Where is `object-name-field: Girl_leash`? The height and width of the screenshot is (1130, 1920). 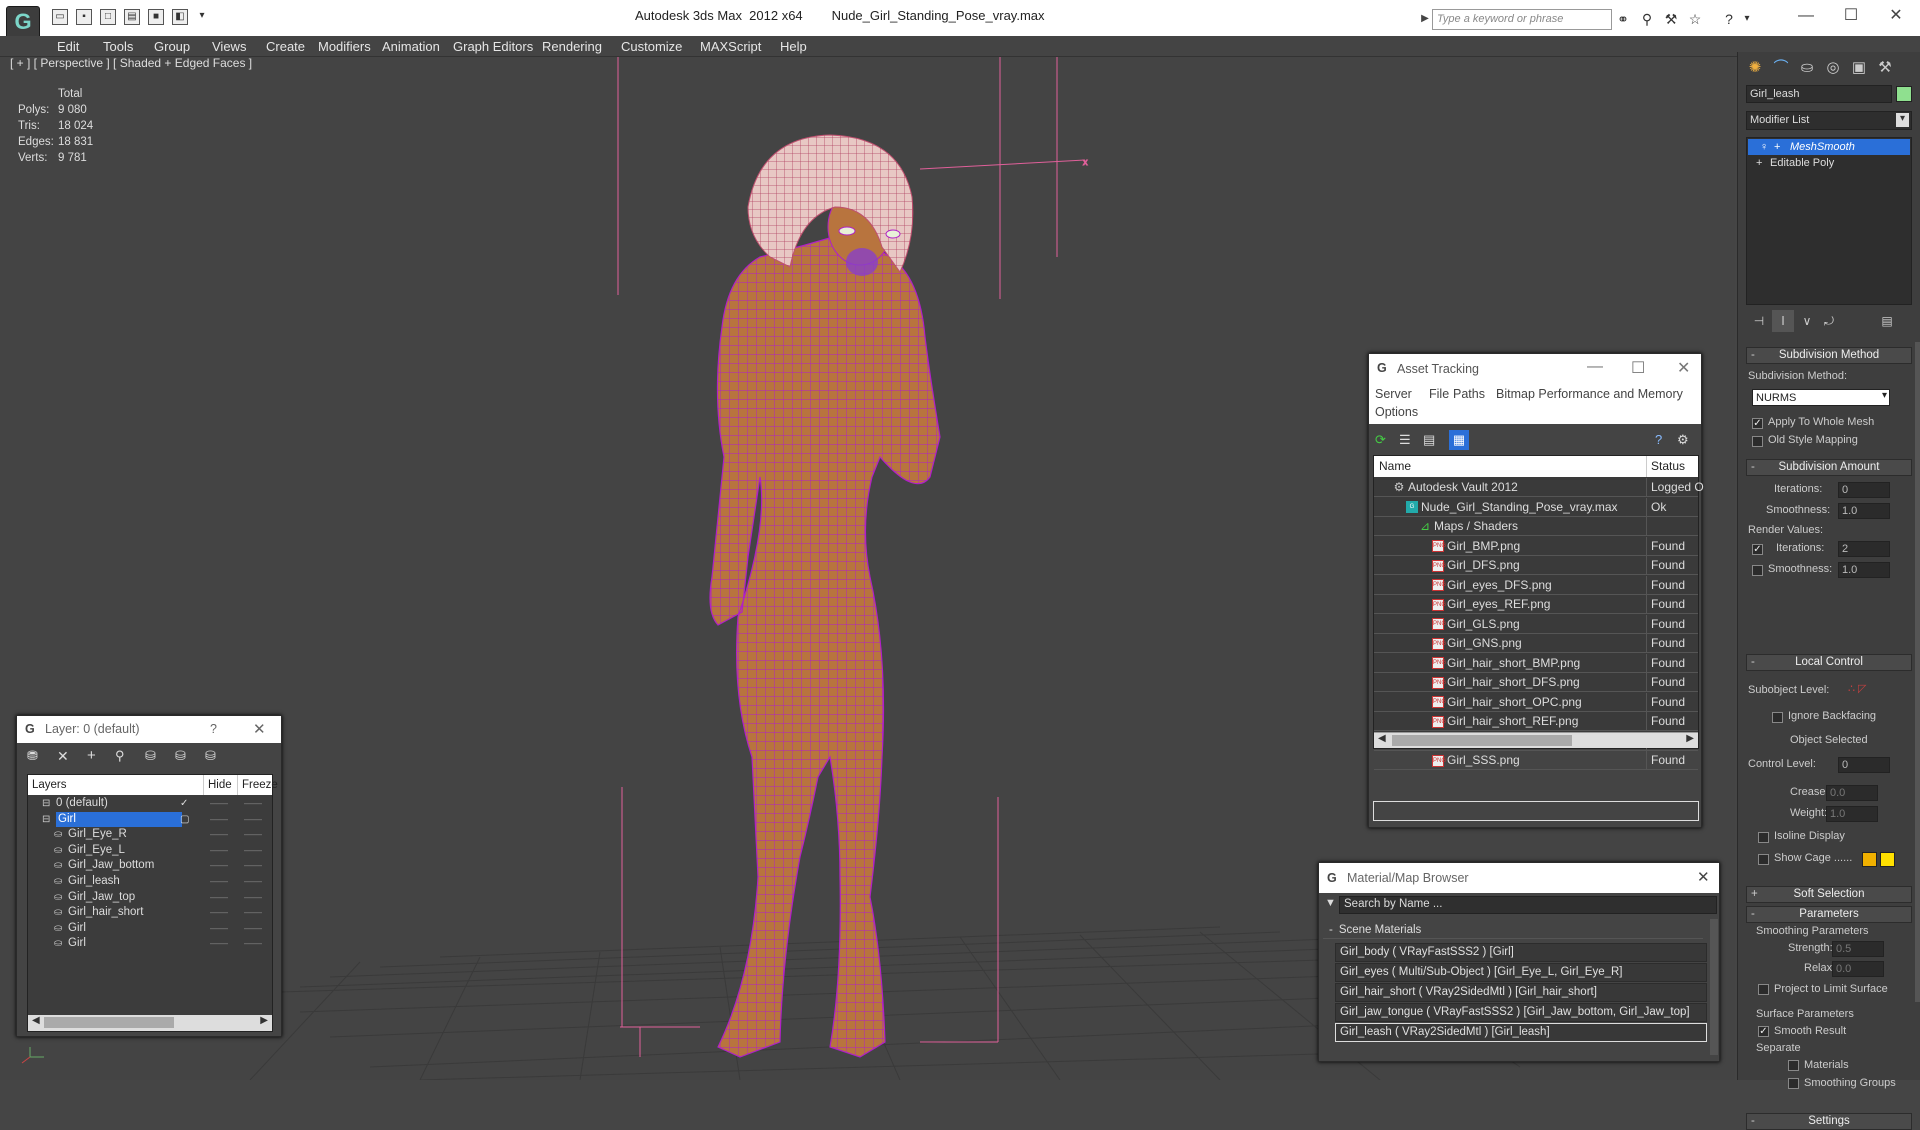
object-name-field: Girl_leash is located at coordinates (1819, 94).